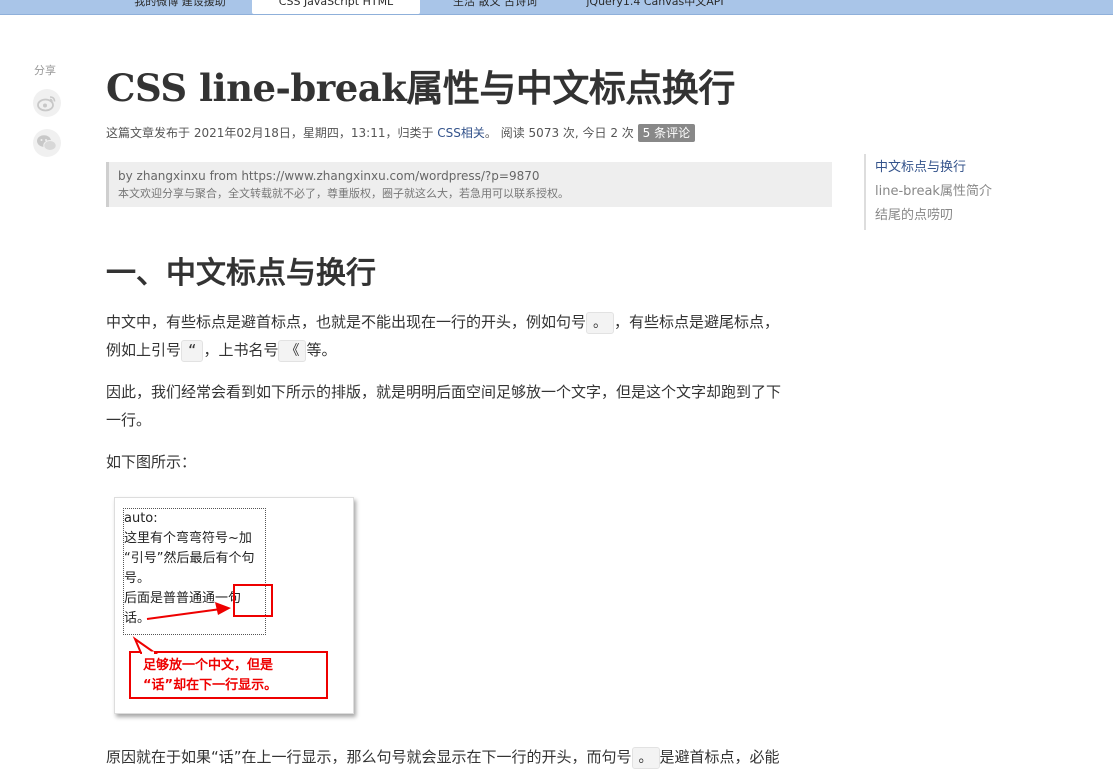 This screenshot has width=1113, height=776. What do you see at coordinates (975, 192) in the screenshot?
I see `toc-item-line-break: line-break属性简介` at bounding box center [975, 192].